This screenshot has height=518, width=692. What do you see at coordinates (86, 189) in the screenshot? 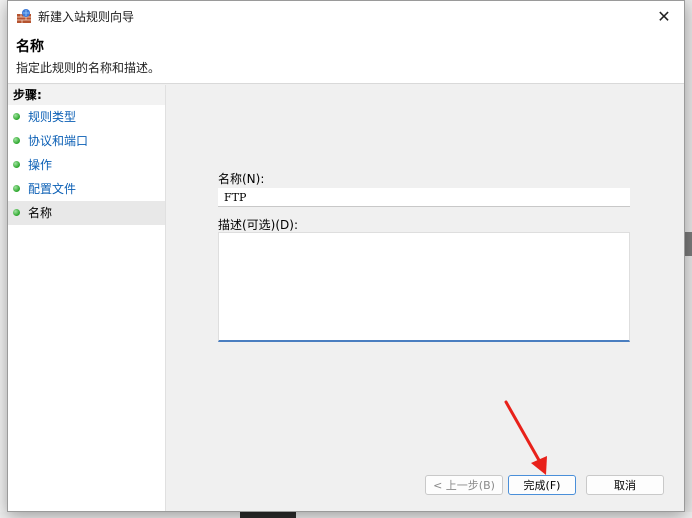
I see `step-profile: 配置文件` at bounding box center [86, 189].